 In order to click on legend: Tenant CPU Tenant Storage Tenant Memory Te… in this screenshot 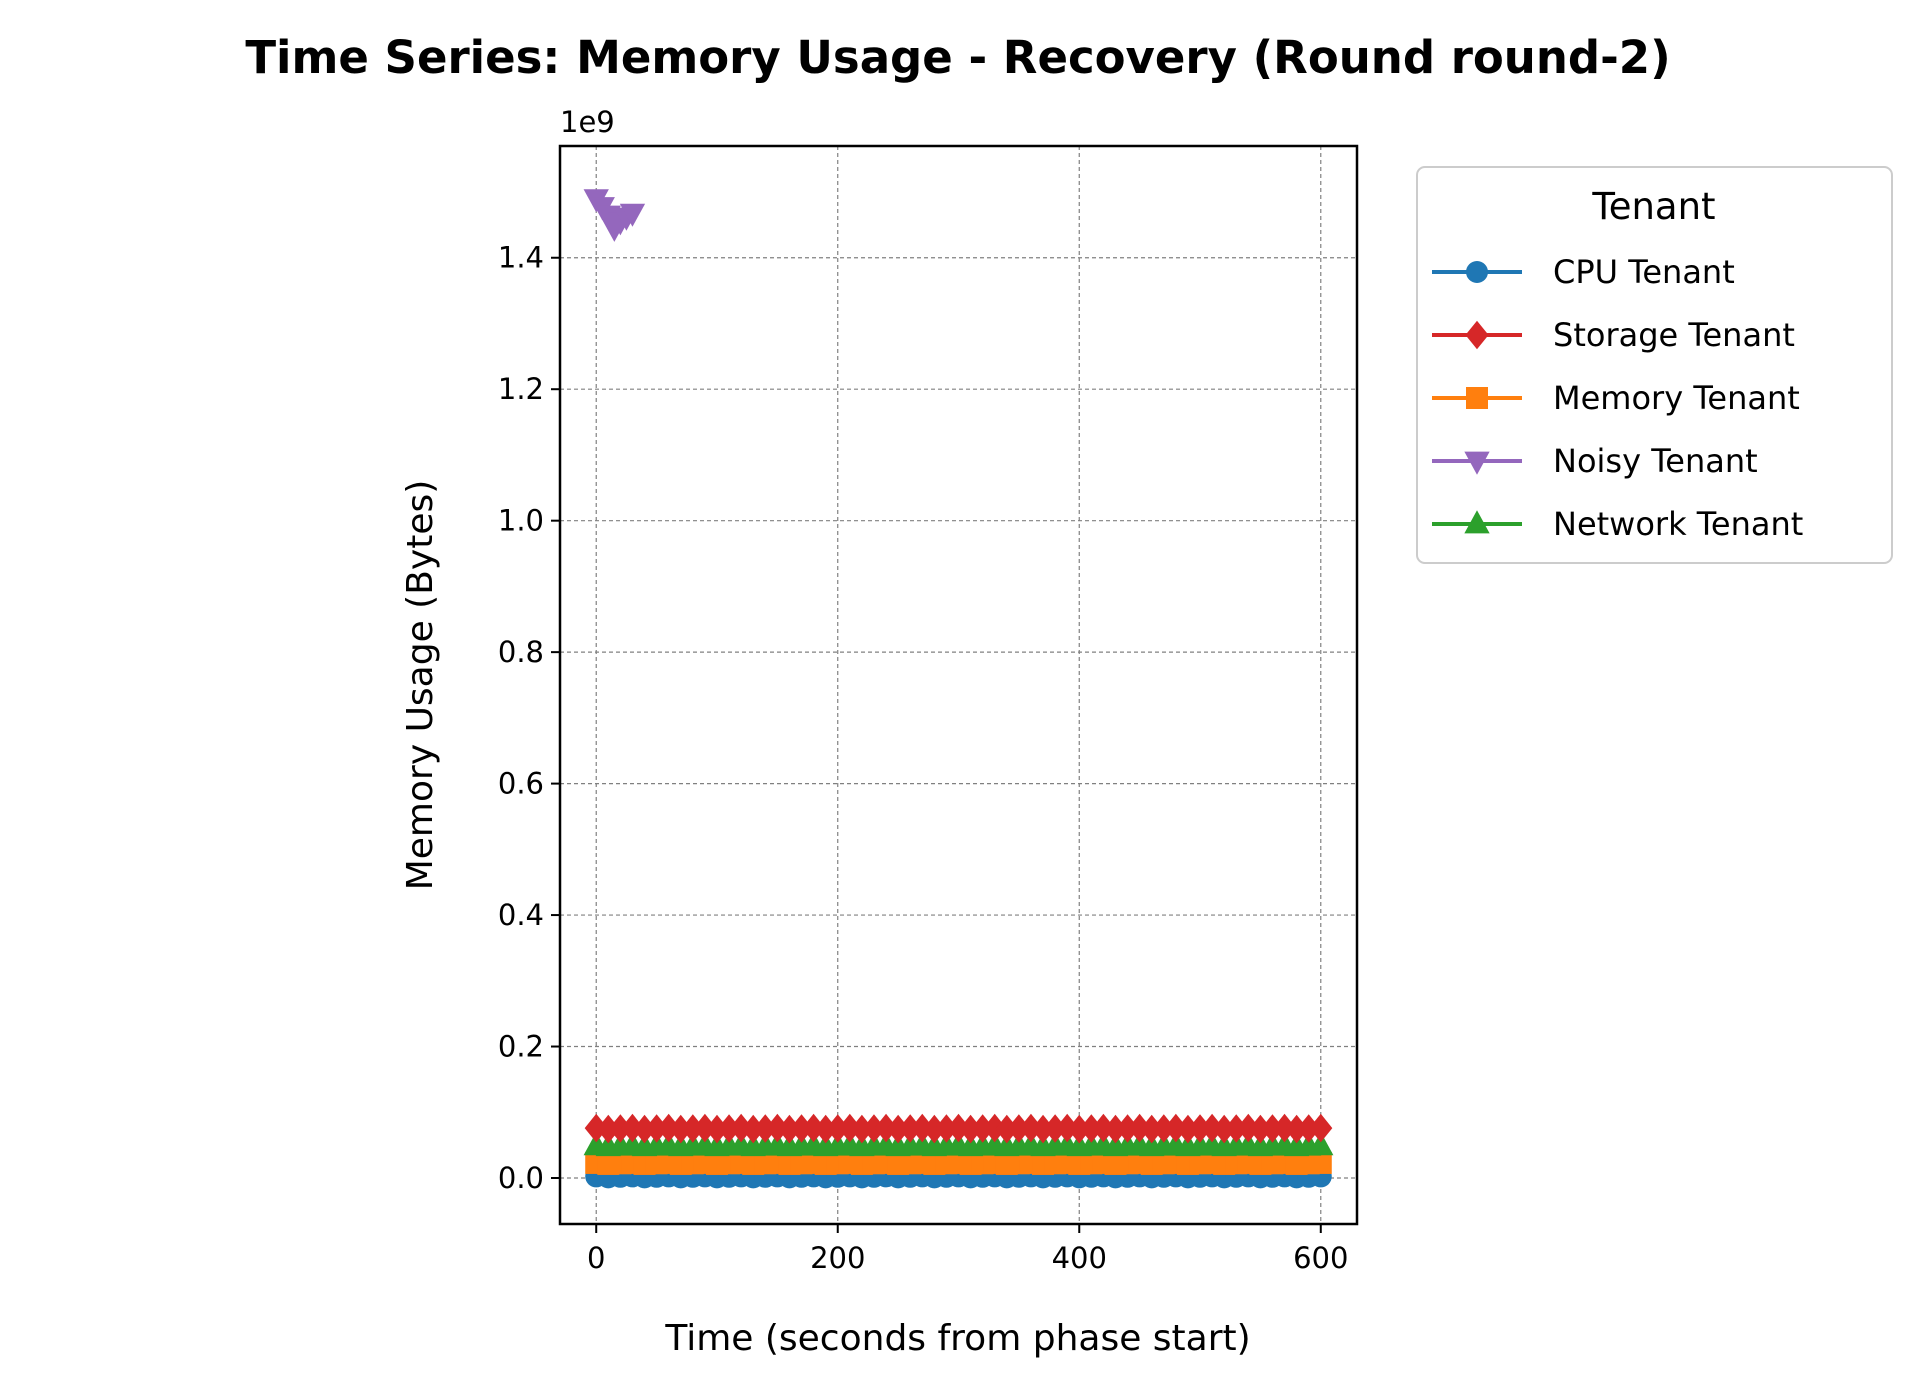, I will do `click(1654, 365)`.